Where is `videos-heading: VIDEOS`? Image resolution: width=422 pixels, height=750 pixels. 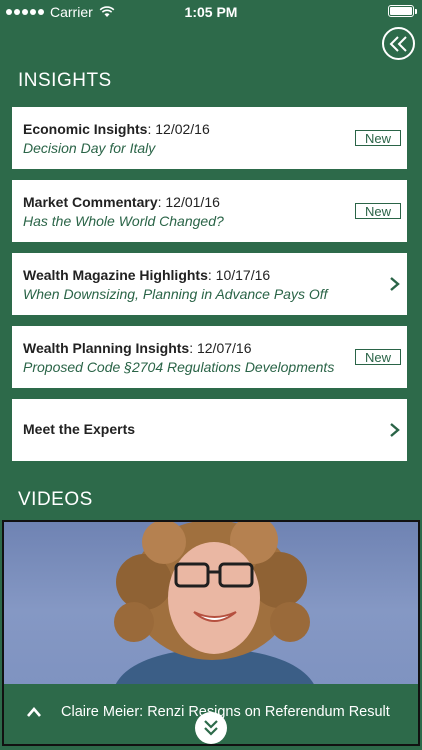
videos-heading: VIDEOS is located at coordinates (55, 499).